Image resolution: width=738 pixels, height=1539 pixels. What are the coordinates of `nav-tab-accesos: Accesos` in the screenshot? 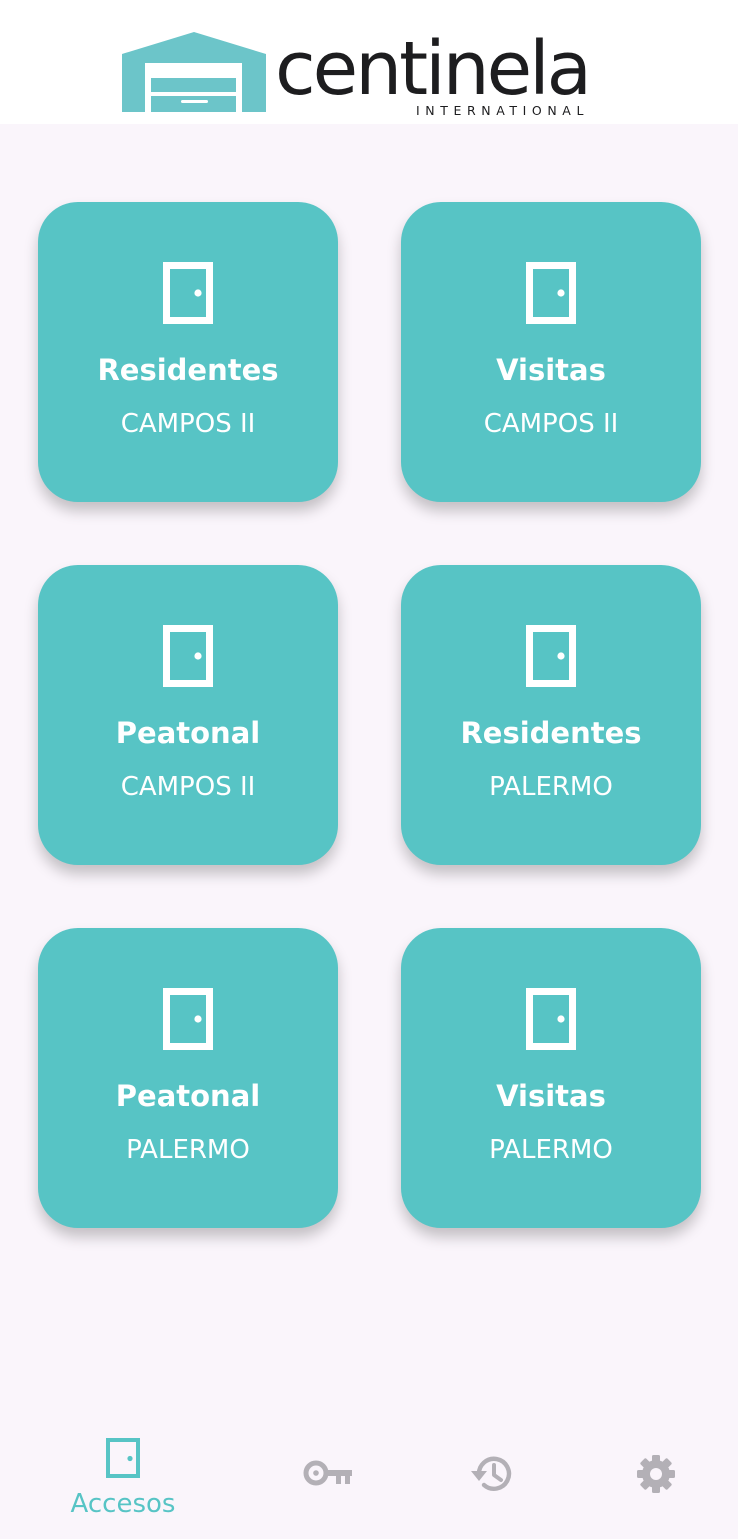 It's located at (123, 1476).